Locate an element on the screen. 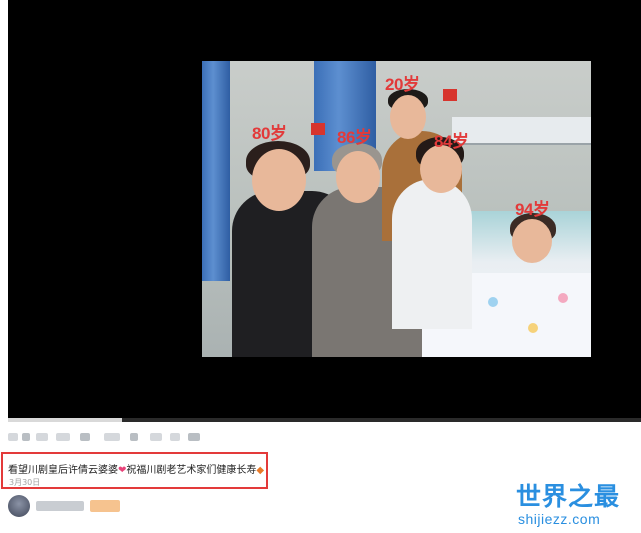 This screenshot has width=641, height=533. caption-text-part1: 看望川剧皇后许倩云婆婆 is located at coordinates (63, 470).